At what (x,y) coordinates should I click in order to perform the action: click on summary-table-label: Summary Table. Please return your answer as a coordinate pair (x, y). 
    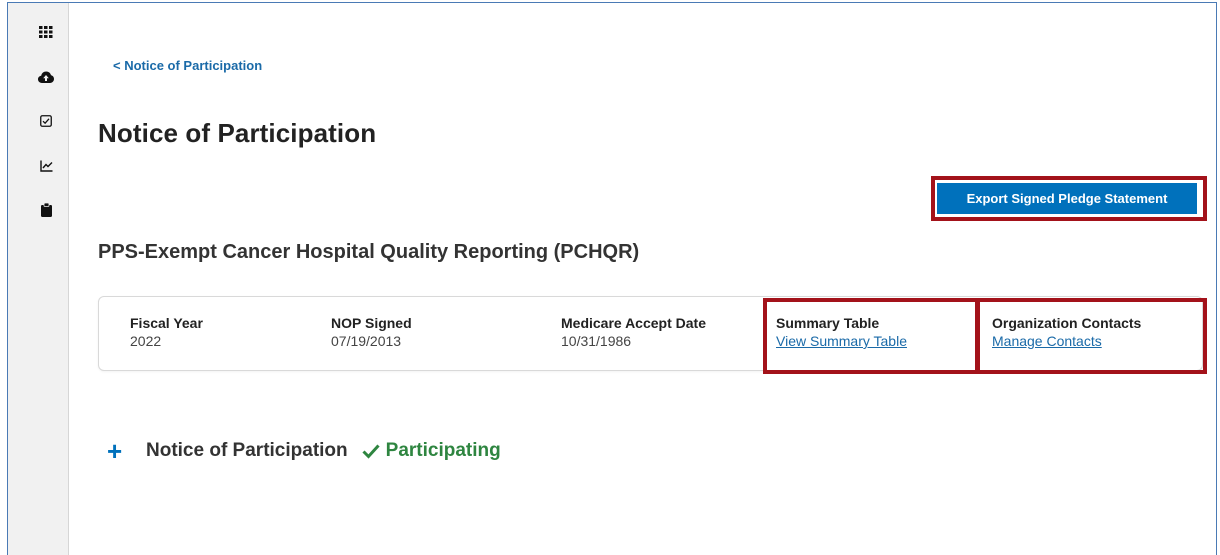
    Looking at the image, I should click on (828, 323).